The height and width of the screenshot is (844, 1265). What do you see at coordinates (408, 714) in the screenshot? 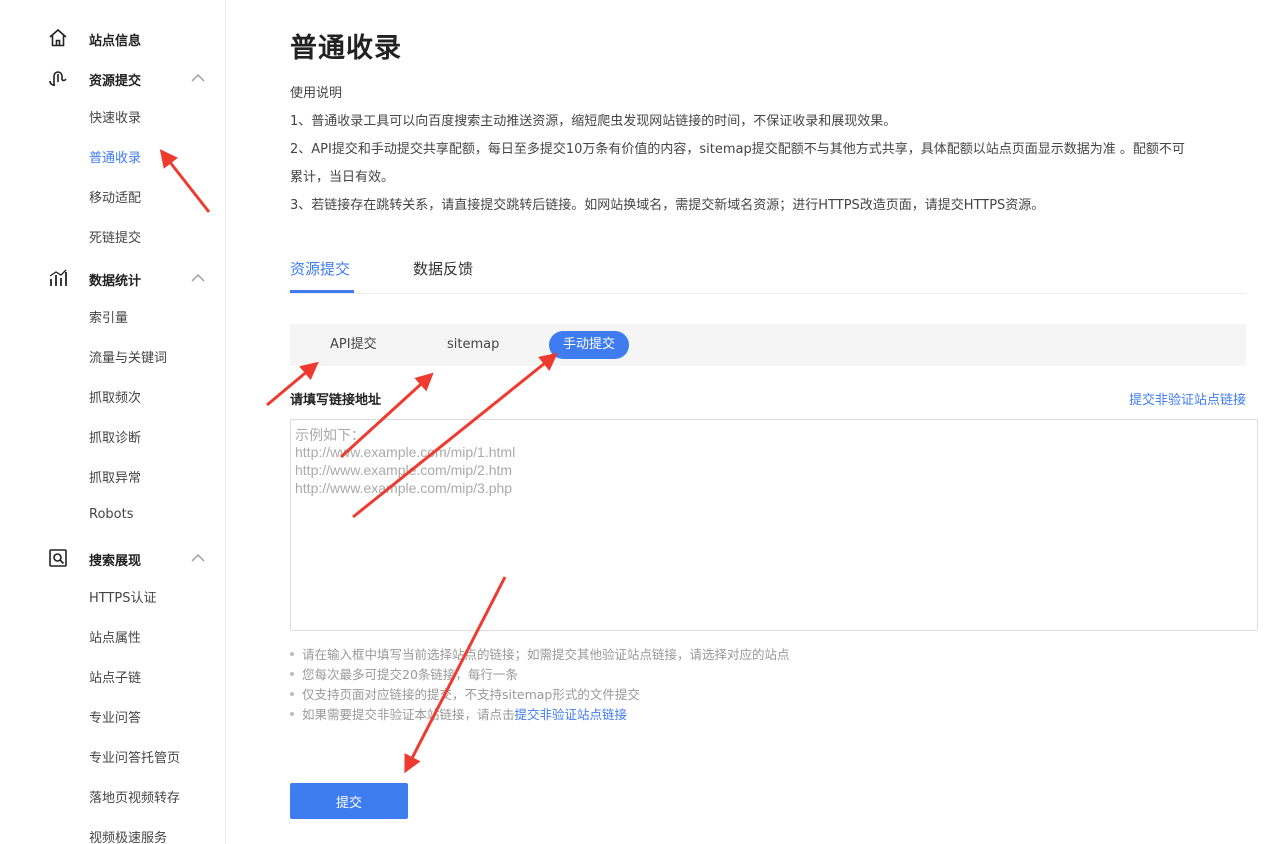
I see `tip-text: 如果需要提交非验证本站链接，请点击` at bounding box center [408, 714].